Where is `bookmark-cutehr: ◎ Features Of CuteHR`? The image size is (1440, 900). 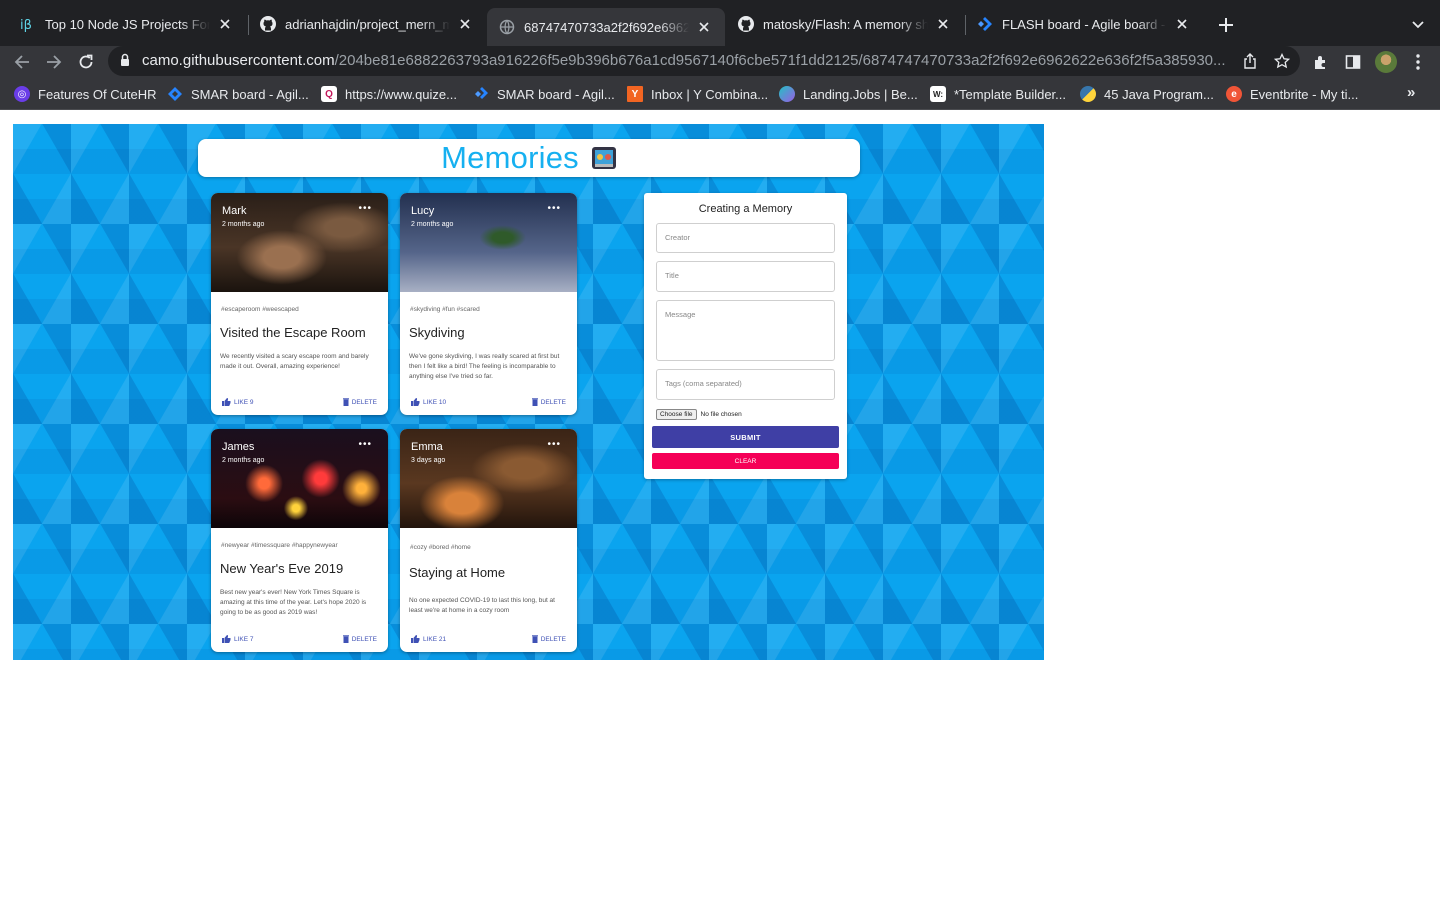
bookmark-cutehr: ◎ Features Of CuteHR is located at coordinates (85, 94).